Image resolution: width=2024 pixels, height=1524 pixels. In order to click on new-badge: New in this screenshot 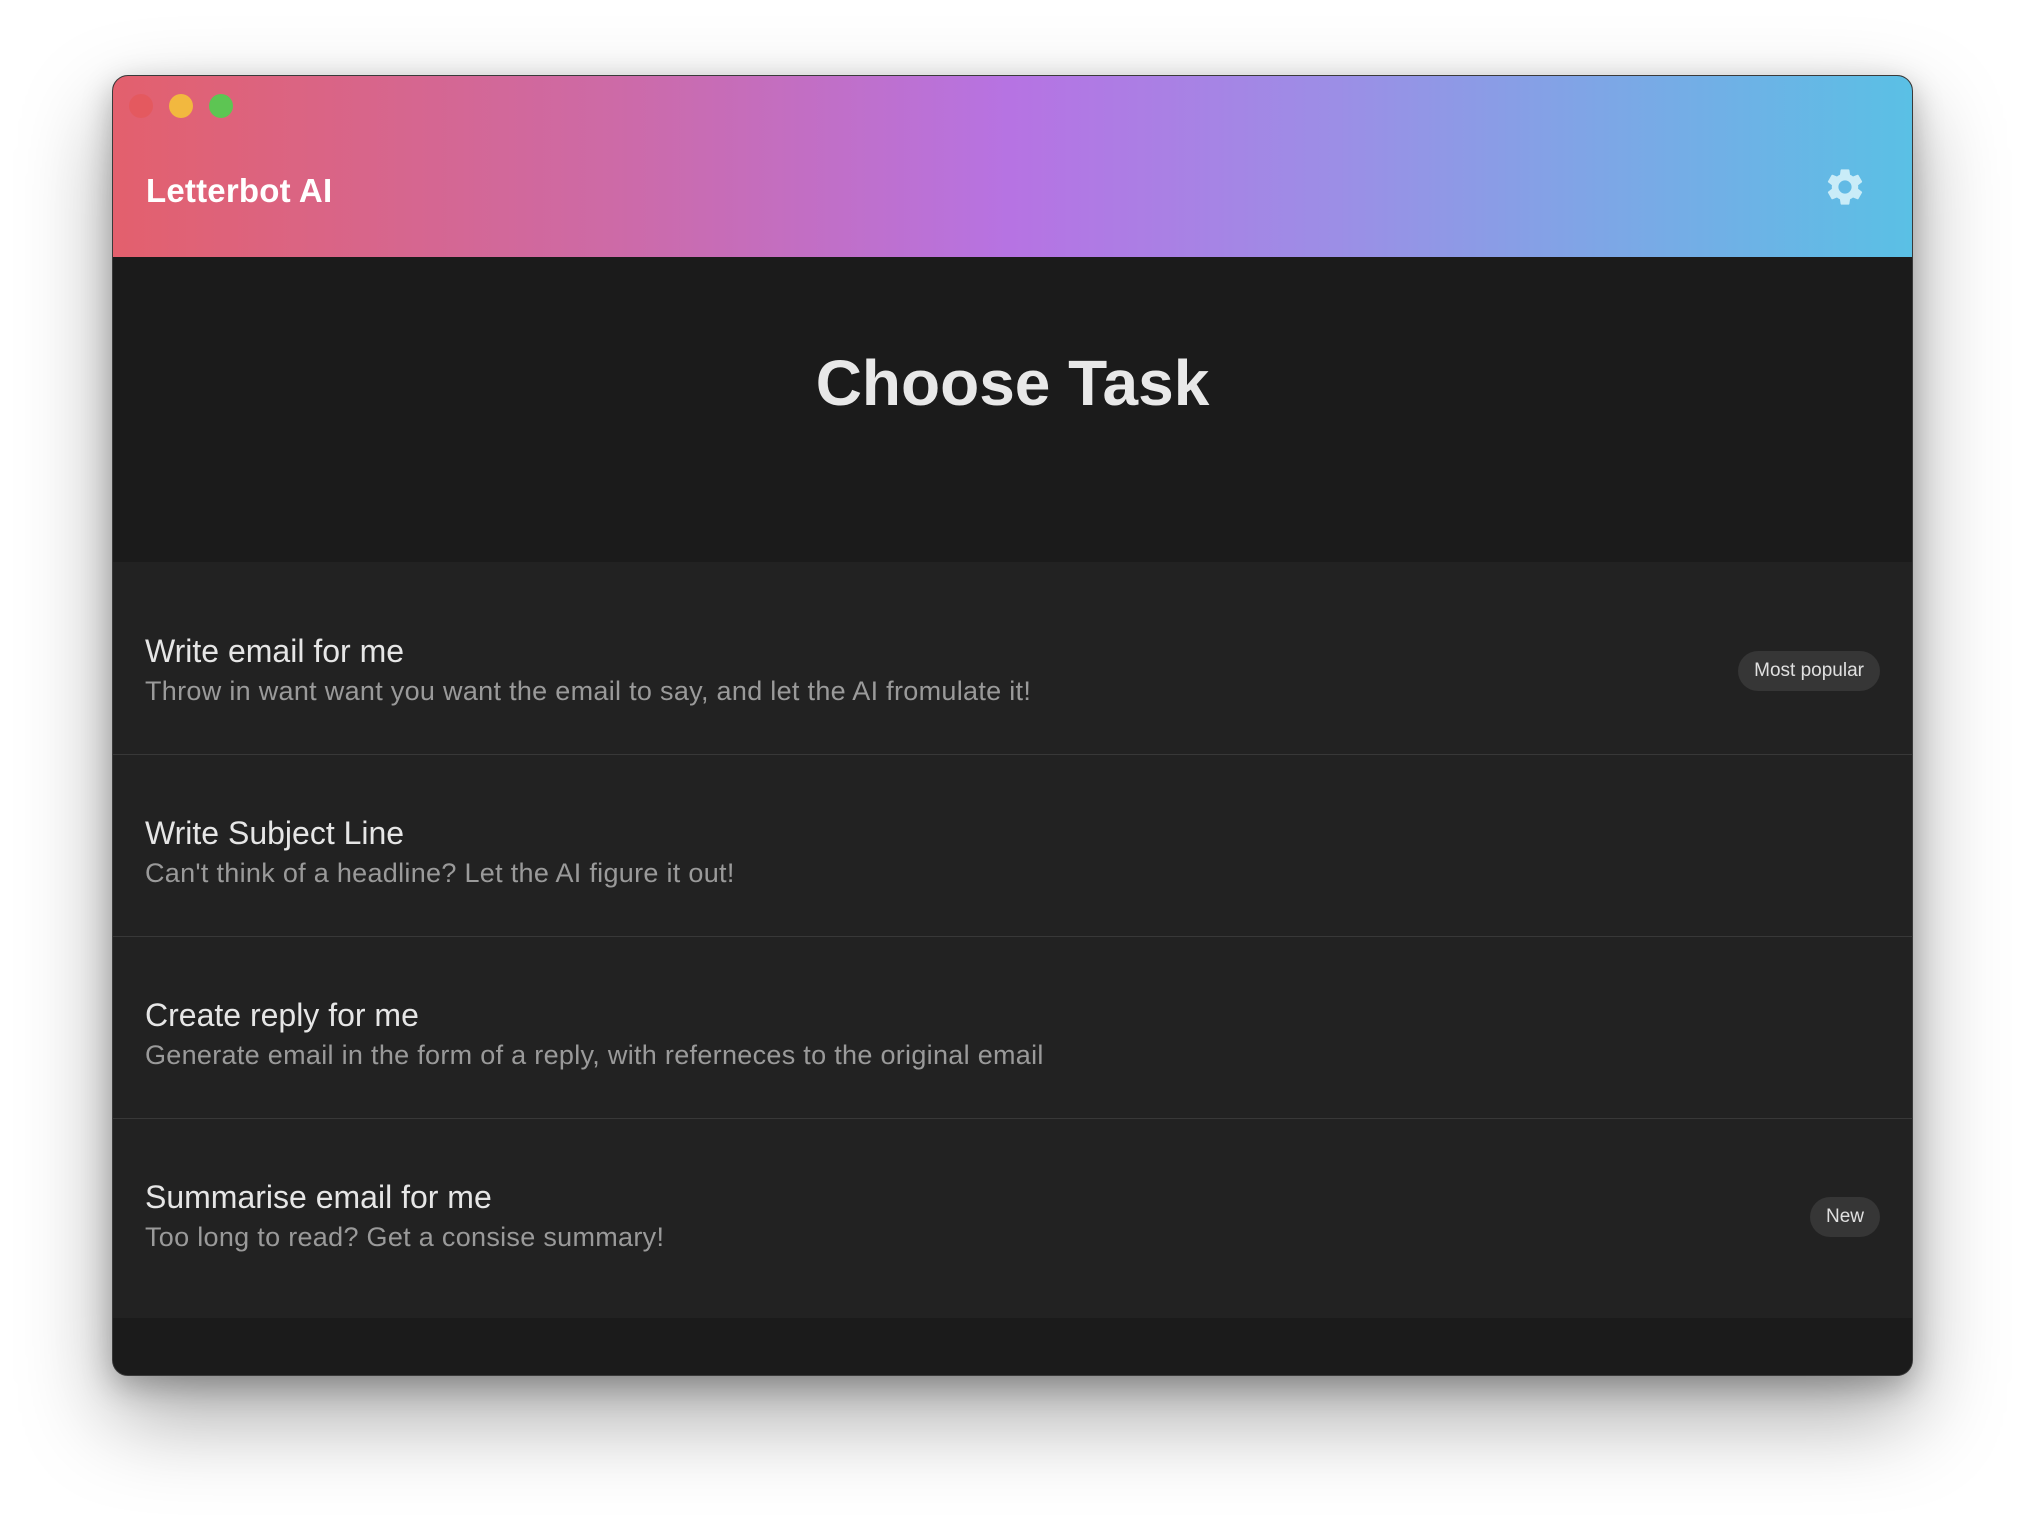, I will do `click(1844, 1217)`.